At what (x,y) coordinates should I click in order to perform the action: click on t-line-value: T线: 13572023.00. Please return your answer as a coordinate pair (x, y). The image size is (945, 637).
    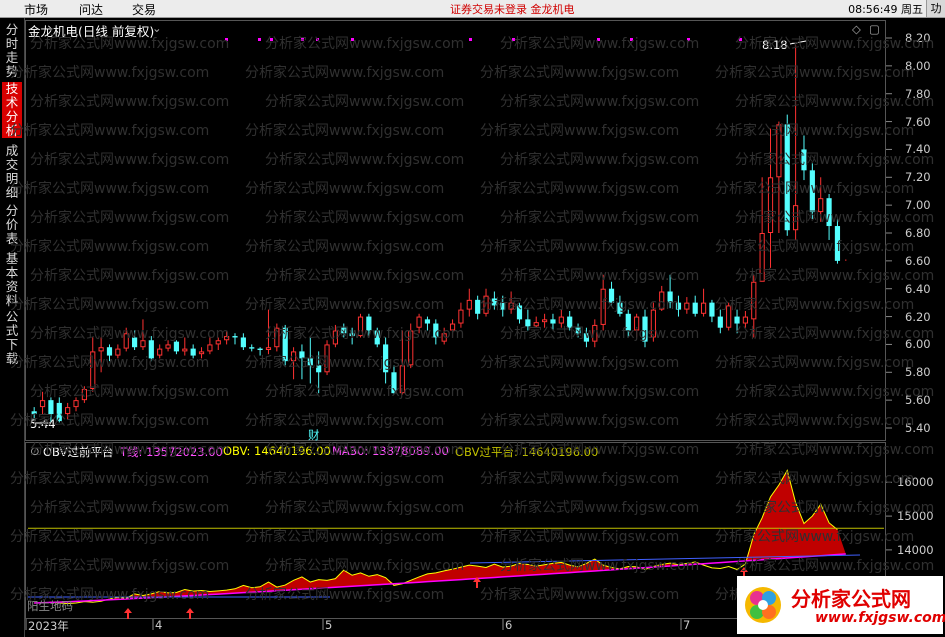
    Looking at the image, I should click on (171, 452).